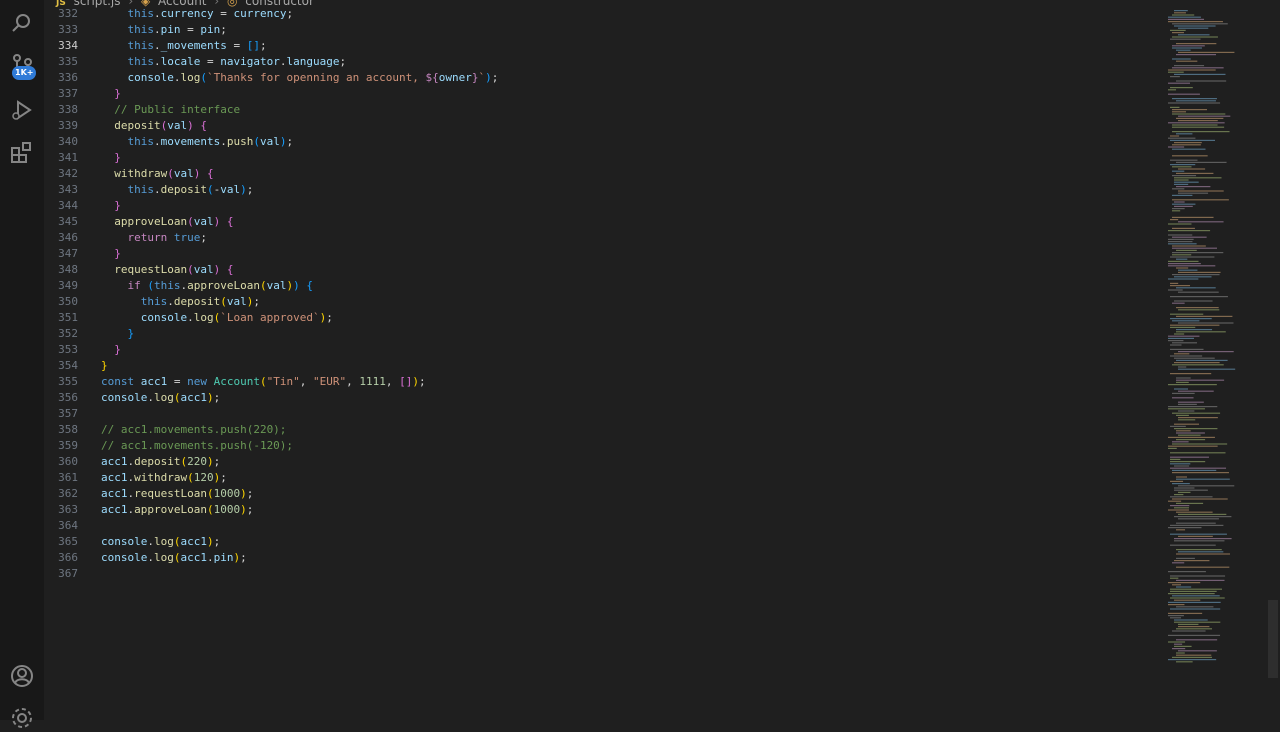 The image size is (1280, 732). What do you see at coordinates (604, 414) in the screenshot?
I see `code-line: 357` at bounding box center [604, 414].